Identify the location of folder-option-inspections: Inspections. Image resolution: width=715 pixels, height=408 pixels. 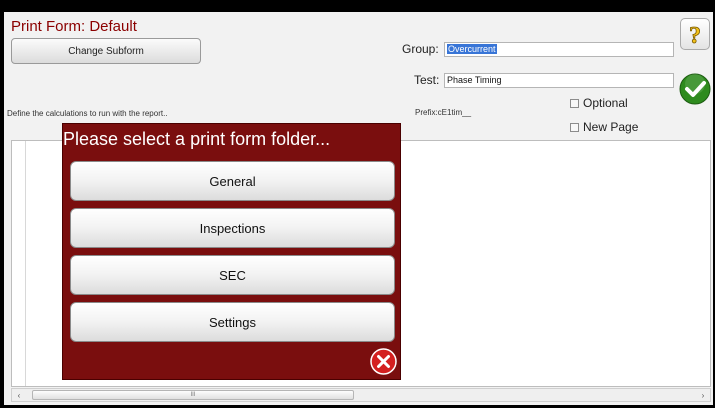
(232, 228).